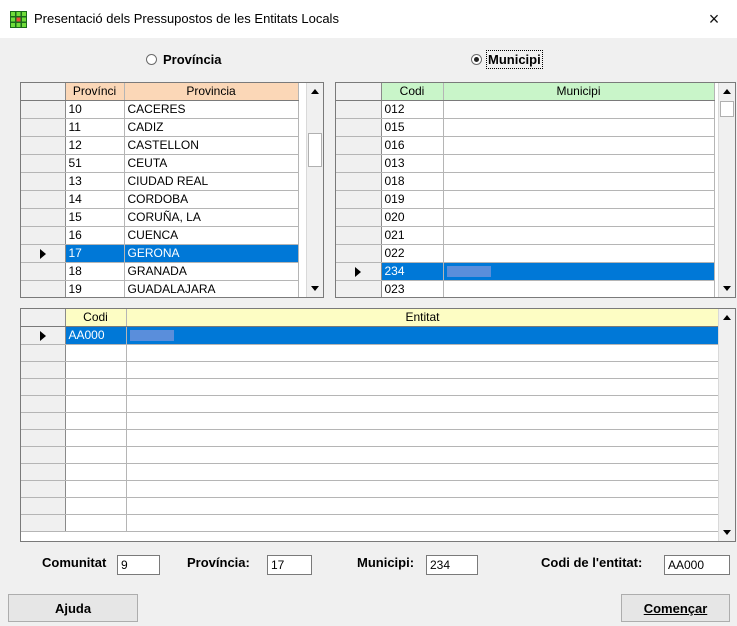  What do you see at coordinates (412, 109) in the screenshot?
I see `municipi-cell-code: 012` at bounding box center [412, 109].